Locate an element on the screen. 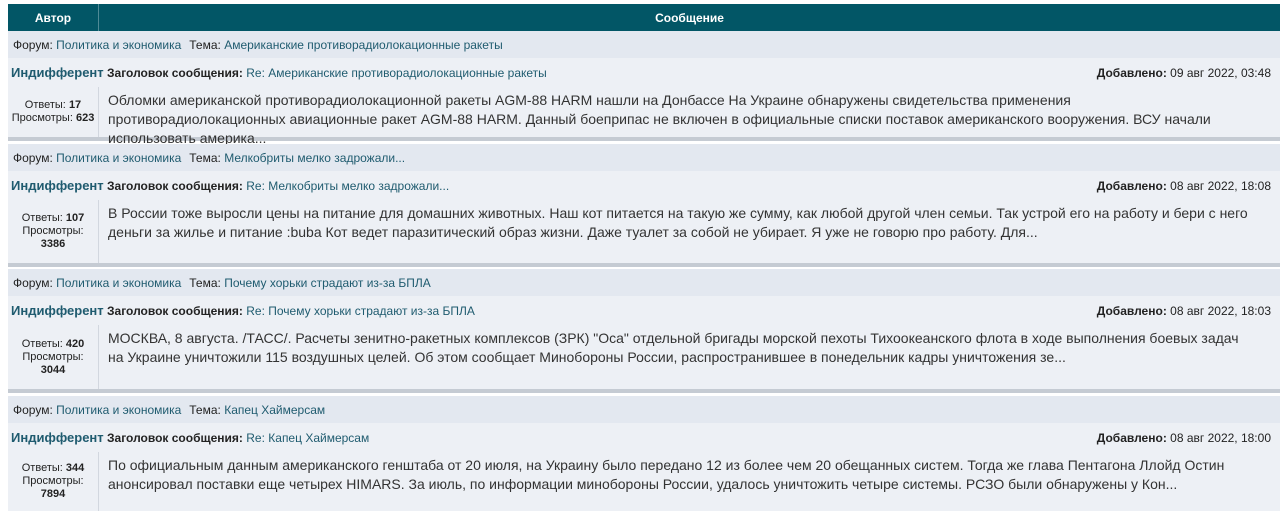  post-stats: Ответы: 17 Просмотры: 623 is located at coordinates (53, 112).